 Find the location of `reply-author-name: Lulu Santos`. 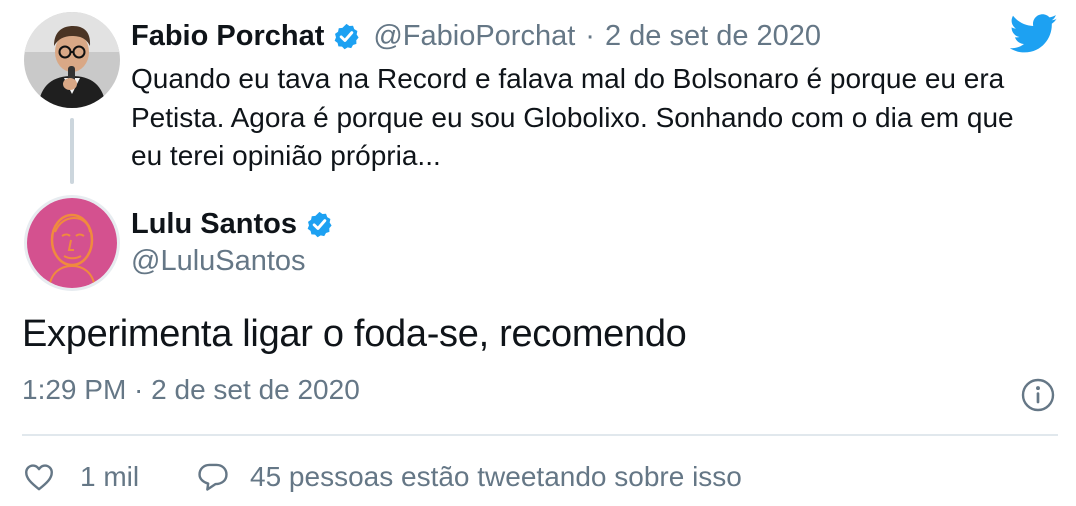

reply-author-name: Lulu Santos is located at coordinates (214, 224).